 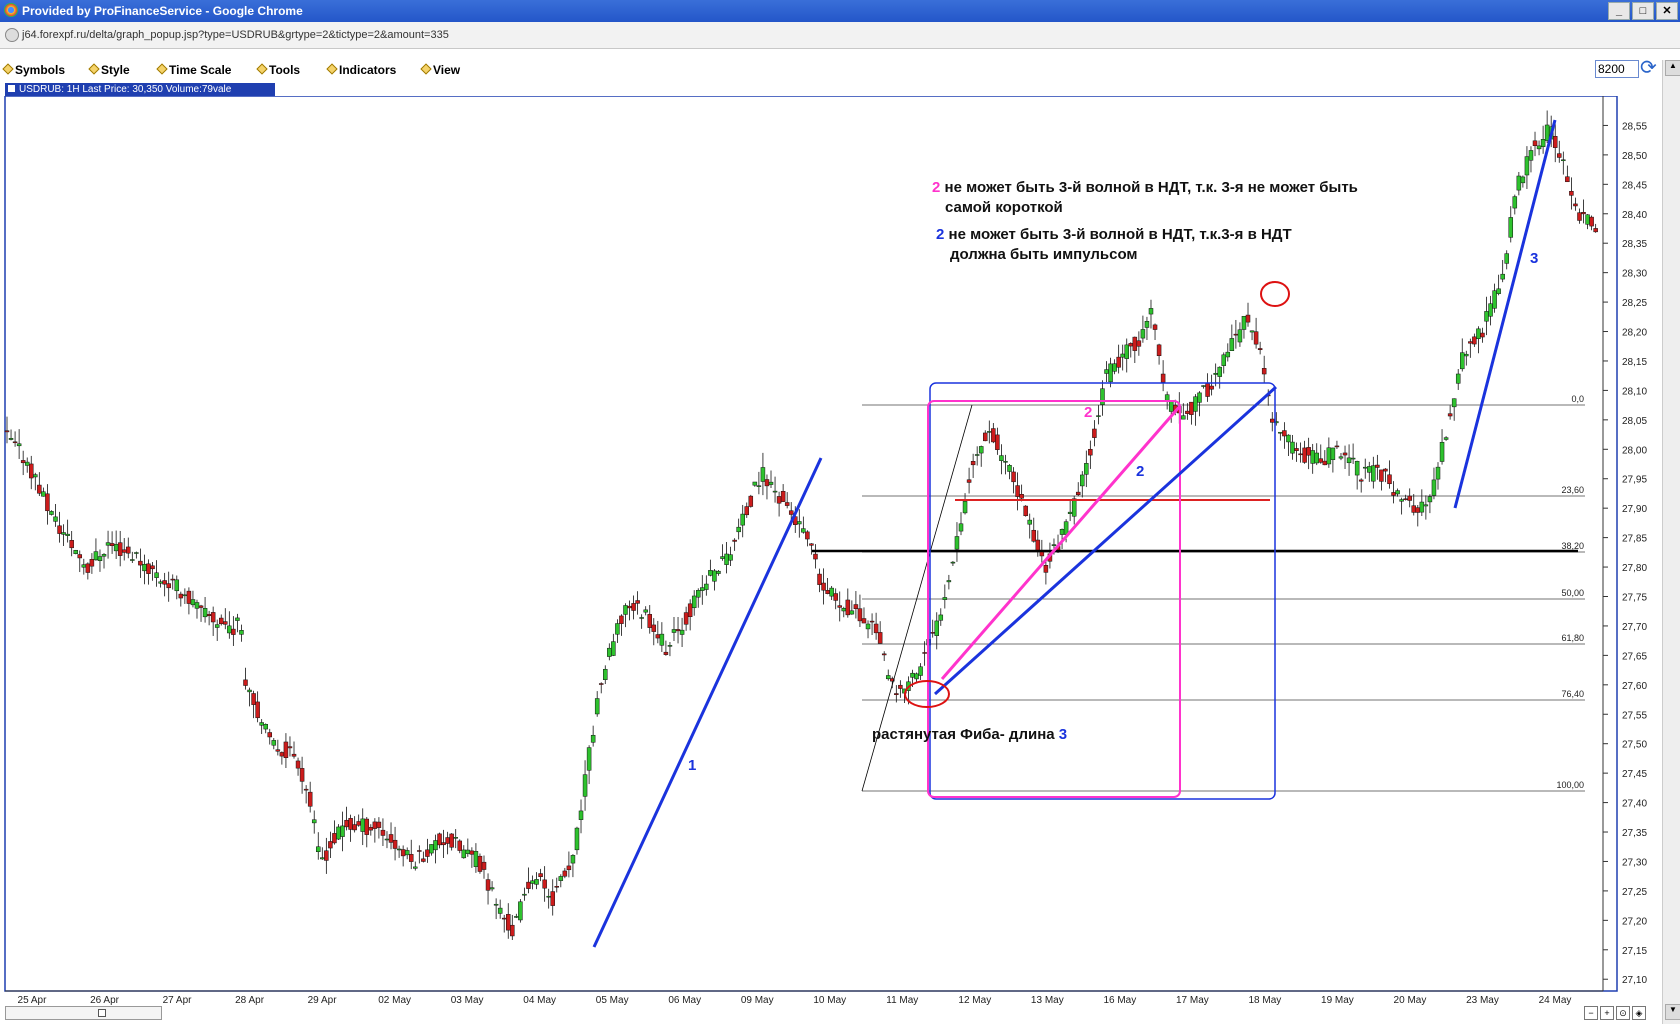 I want to click on vertical-scrollbar: ▲ ▼, so click(x=1671, y=542).